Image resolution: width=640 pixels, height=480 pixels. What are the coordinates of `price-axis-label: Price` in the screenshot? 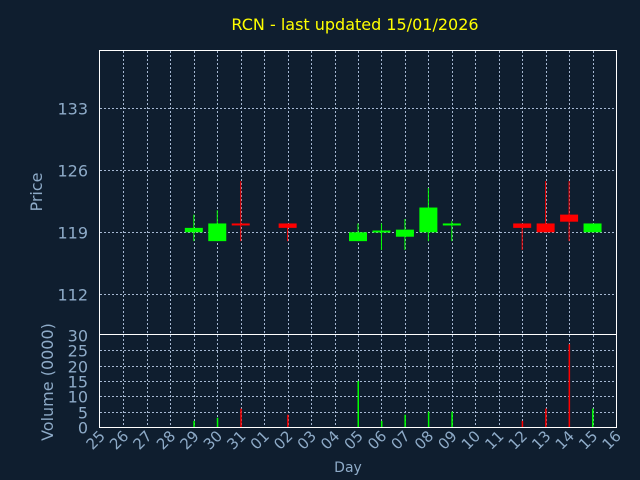 It's located at (36, 191).